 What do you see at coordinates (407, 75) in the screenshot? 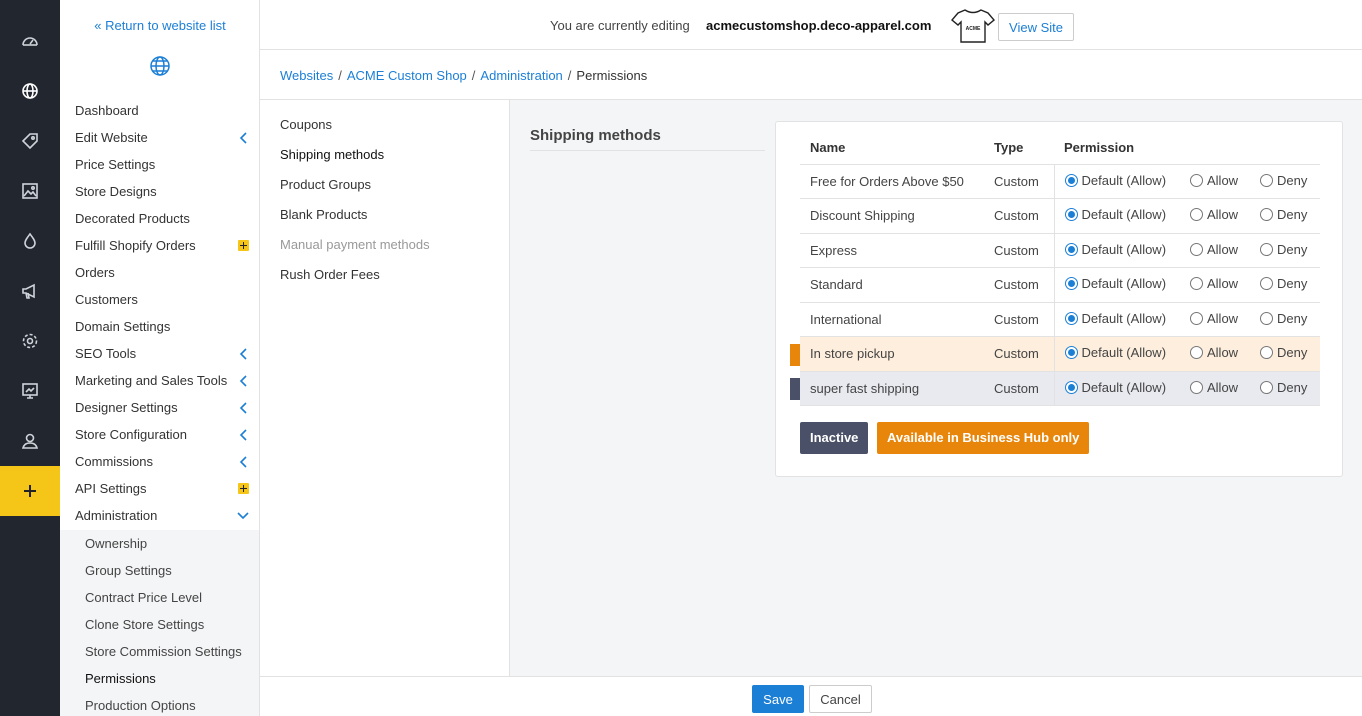
I see `breadcrumb-acme-custom-shop: ACME Custom Shop` at bounding box center [407, 75].